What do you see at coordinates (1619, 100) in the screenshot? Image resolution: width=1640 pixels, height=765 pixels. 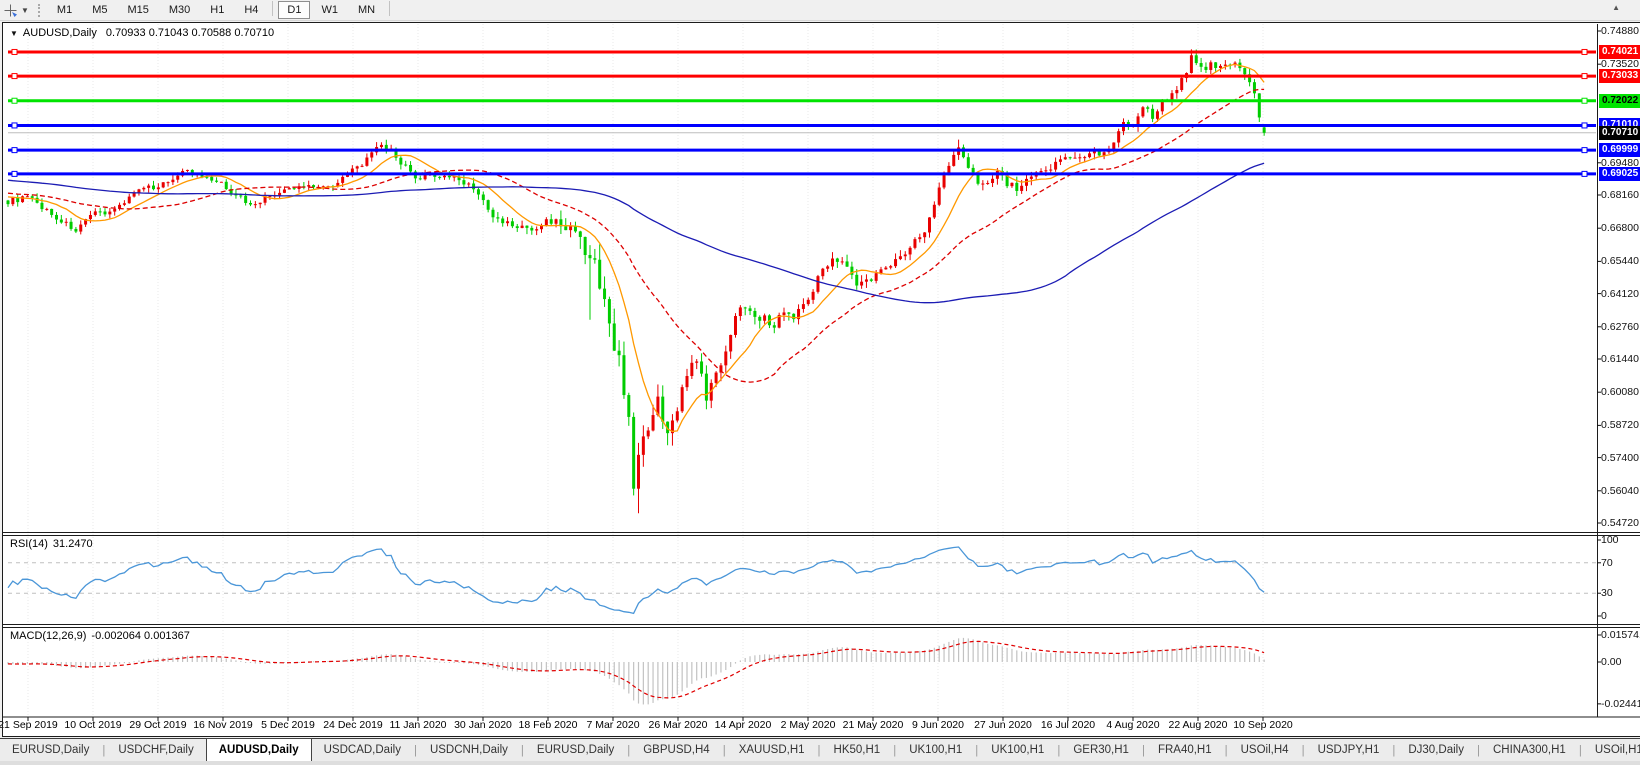 I see `level-price-label: 0.72022` at bounding box center [1619, 100].